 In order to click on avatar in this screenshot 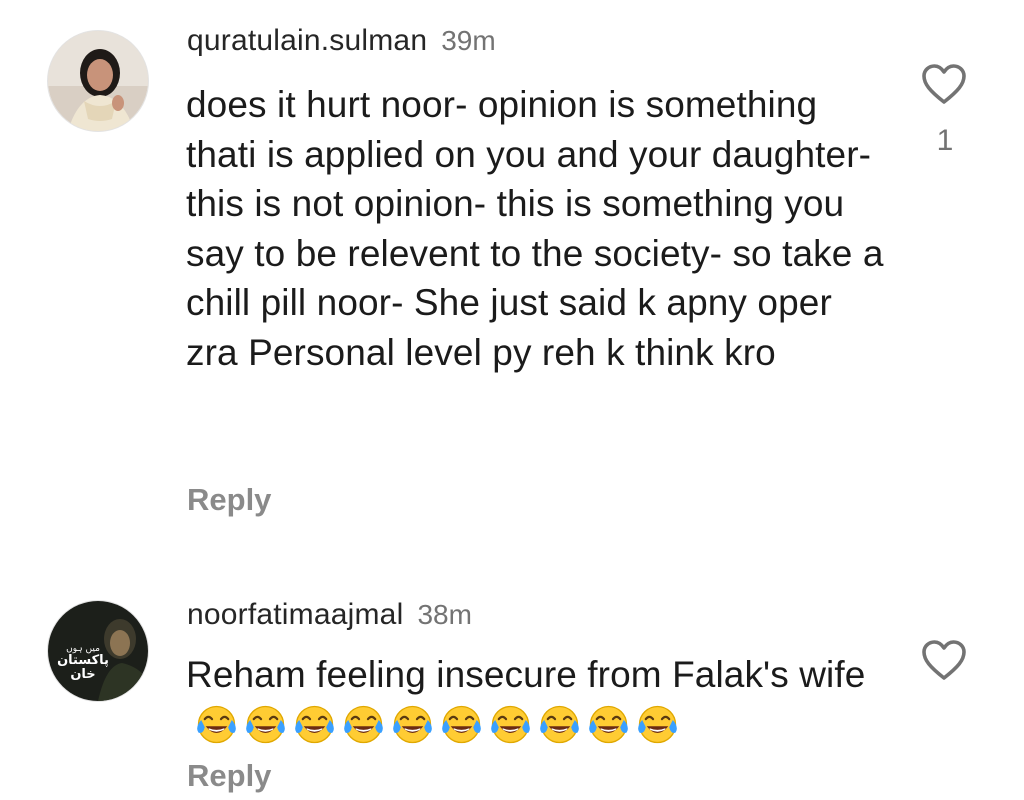, I will do `click(98, 81)`.